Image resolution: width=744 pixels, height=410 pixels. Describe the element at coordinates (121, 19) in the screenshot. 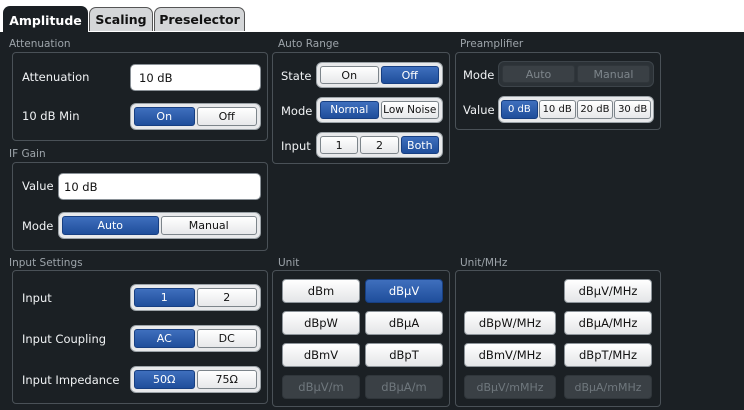

I see `tab-scaling: Scaling` at that location.